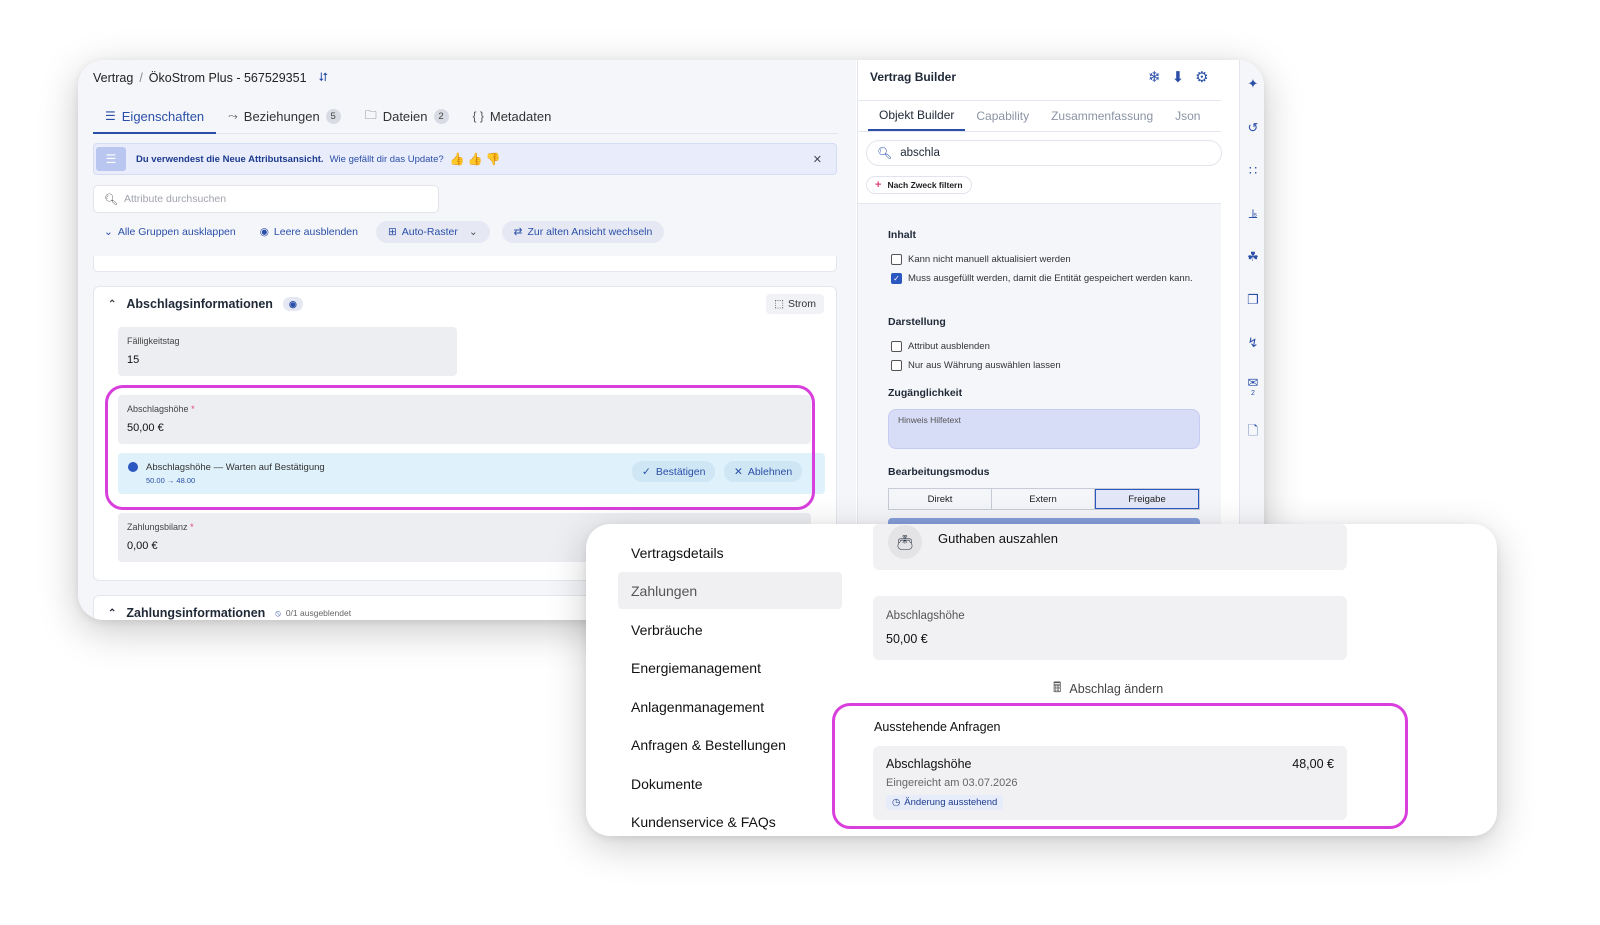 The width and height of the screenshot is (1600, 925). Describe the element at coordinates (896, 278) in the screenshot. I see `checkbox-checked: ✓` at that location.